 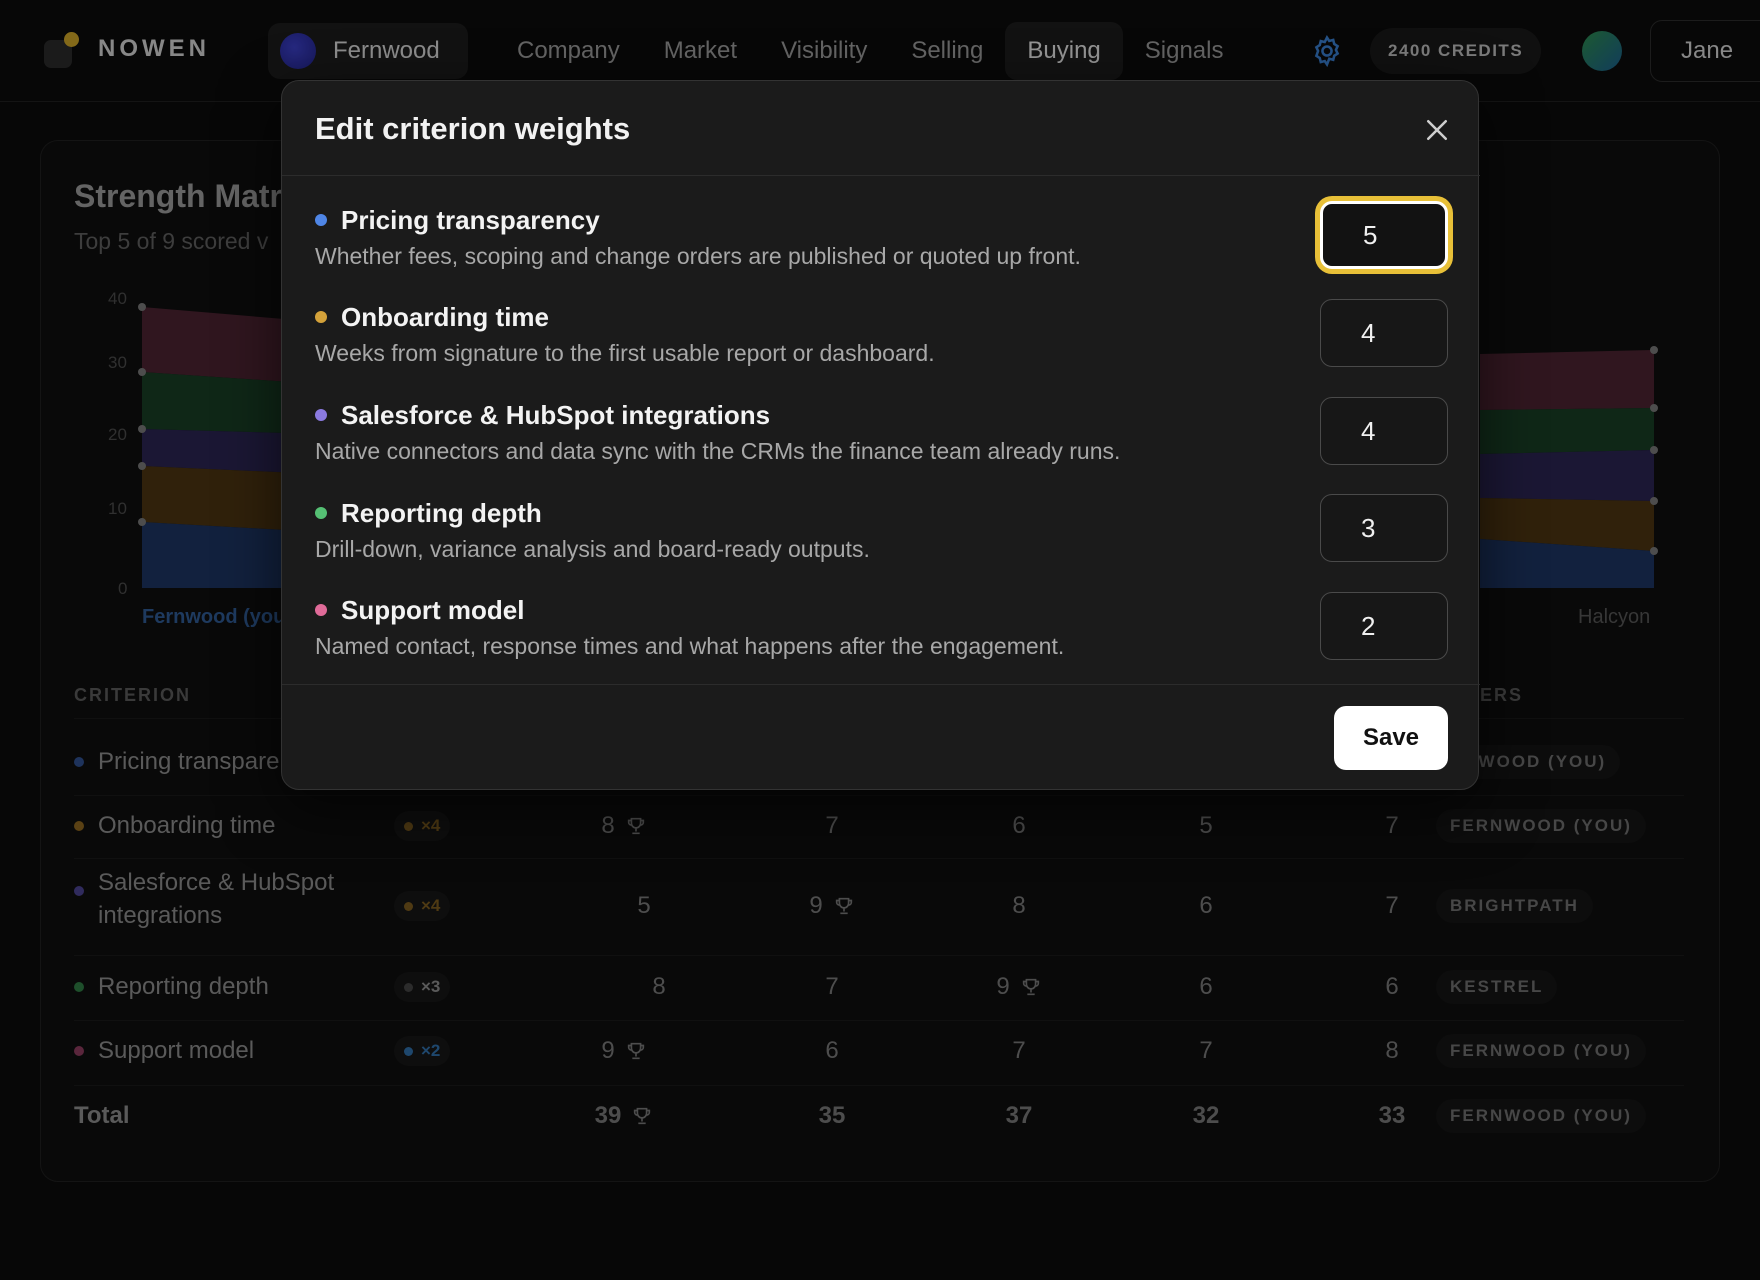 I want to click on save-button: Save, so click(x=1391, y=738).